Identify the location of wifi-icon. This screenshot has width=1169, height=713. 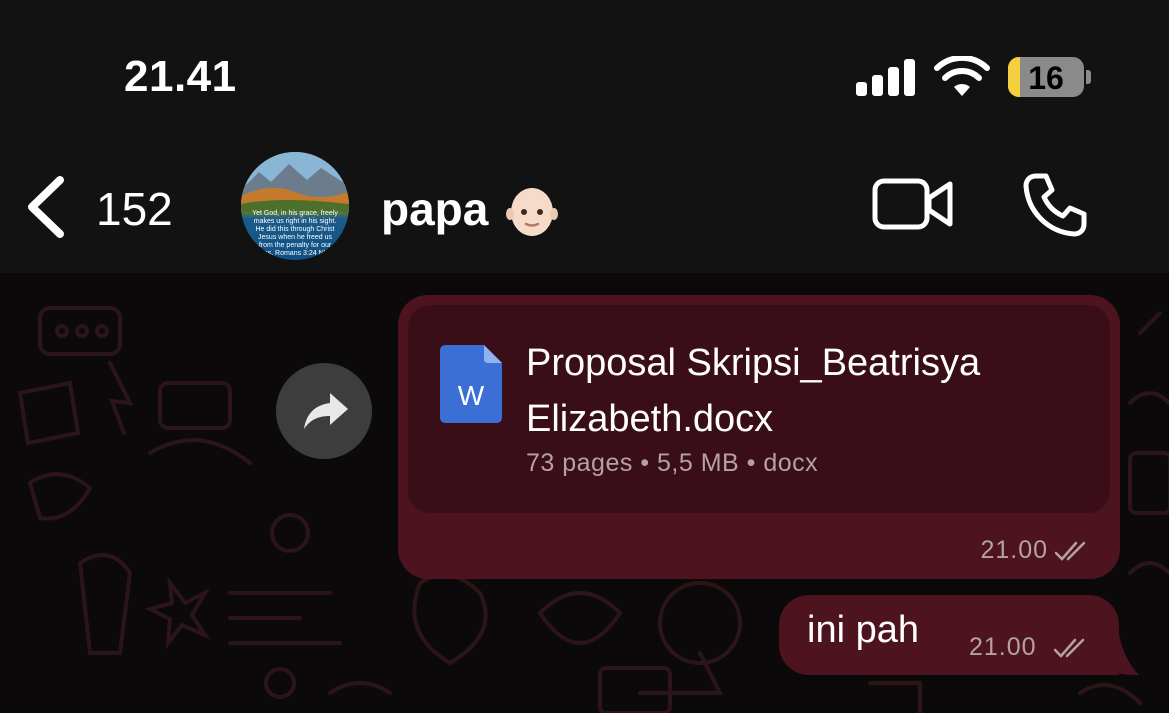
(962, 76).